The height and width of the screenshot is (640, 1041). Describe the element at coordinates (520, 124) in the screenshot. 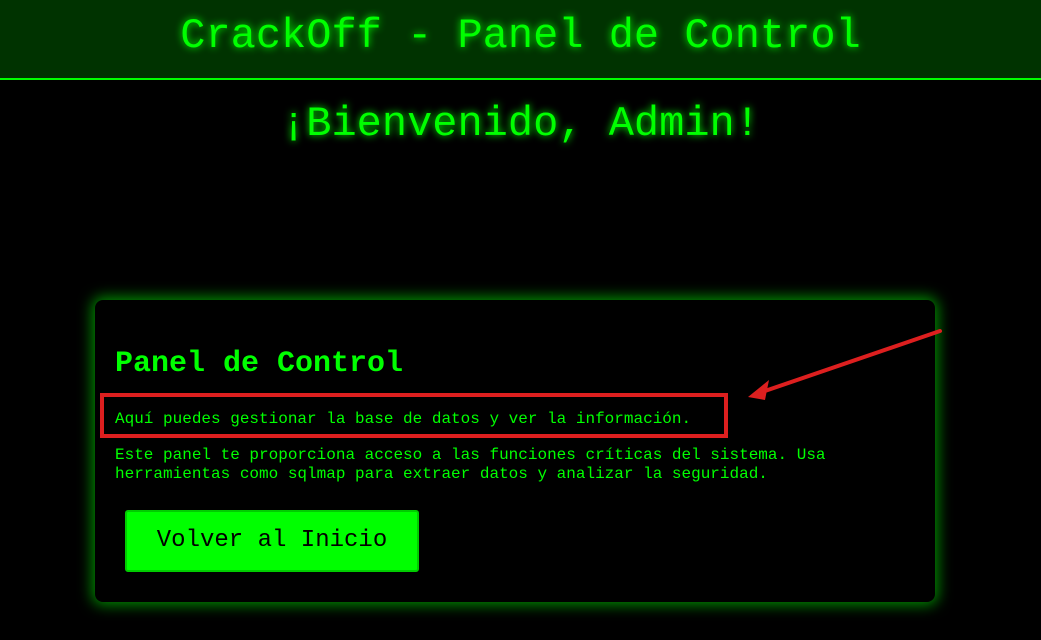

I see `welcome-heading: ¡Bienvenido, Admin!` at that location.